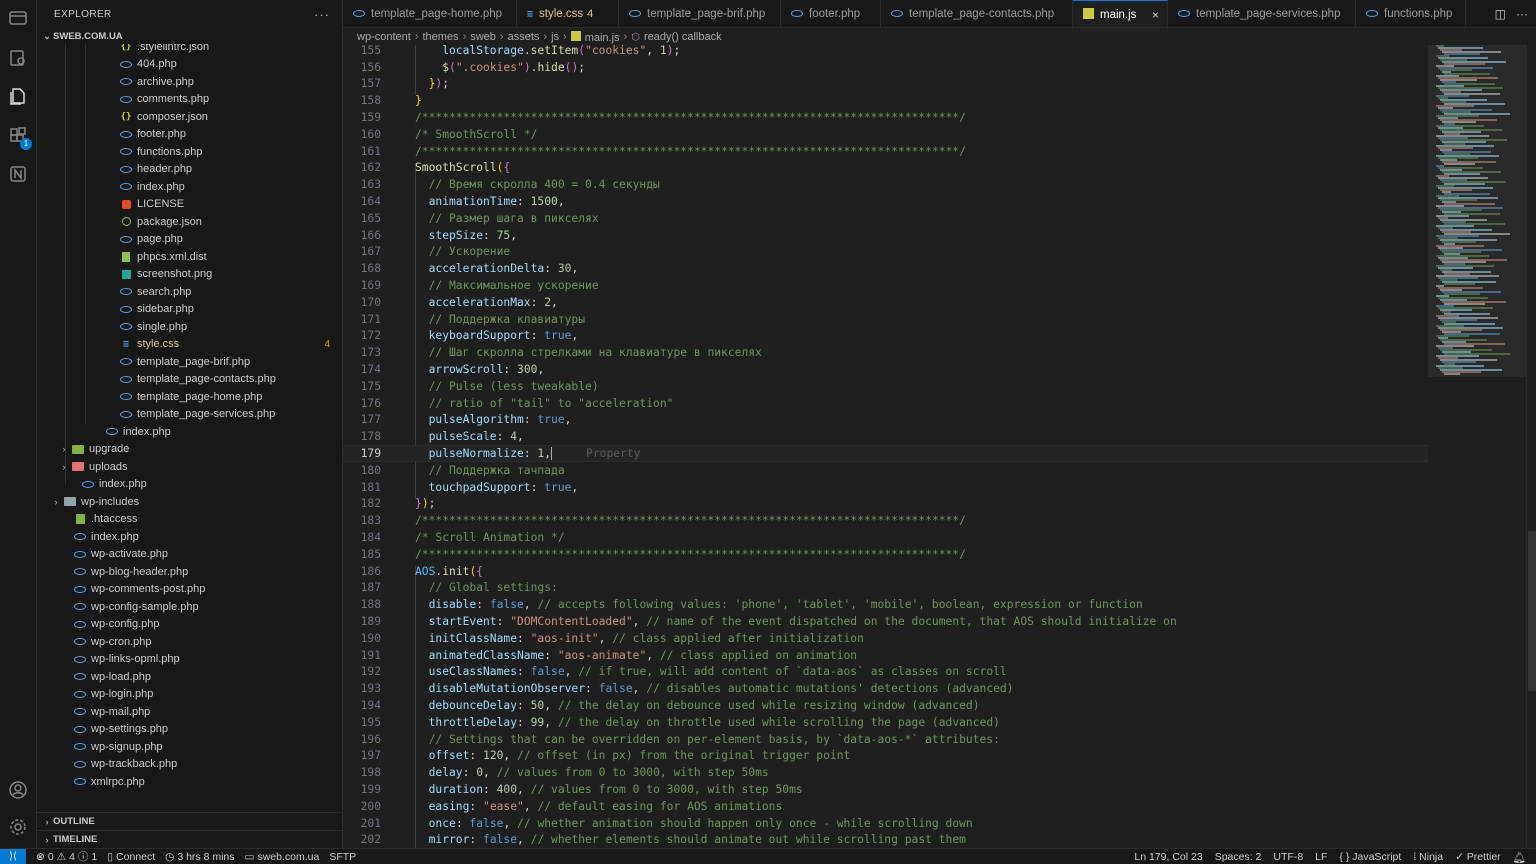 This screenshot has height=864, width=1536. What do you see at coordinates (1411, 13) in the screenshot?
I see `tab-functions-php: functions.php` at bounding box center [1411, 13].